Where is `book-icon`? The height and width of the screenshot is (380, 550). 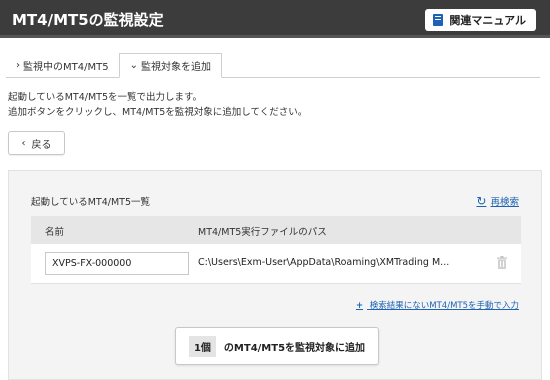
book-icon is located at coordinates (438, 20).